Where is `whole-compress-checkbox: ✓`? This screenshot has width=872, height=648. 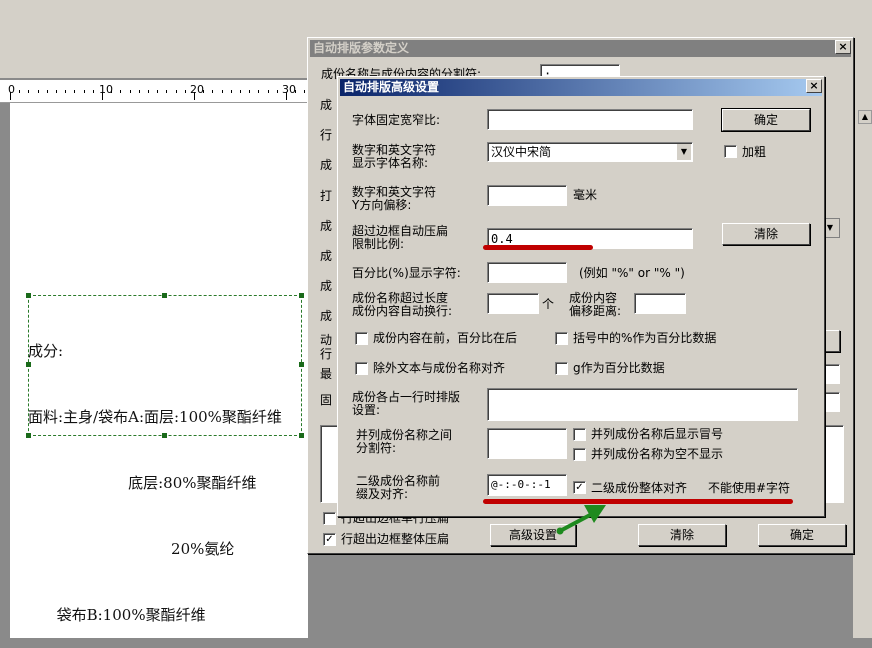 whole-compress-checkbox: ✓ is located at coordinates (329, 539).